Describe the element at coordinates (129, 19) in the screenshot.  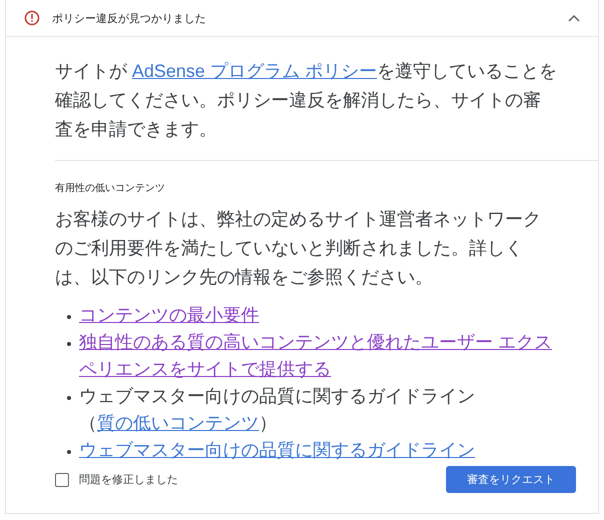
I see `header-title: ポリシー違反が見つかりました` at that location.